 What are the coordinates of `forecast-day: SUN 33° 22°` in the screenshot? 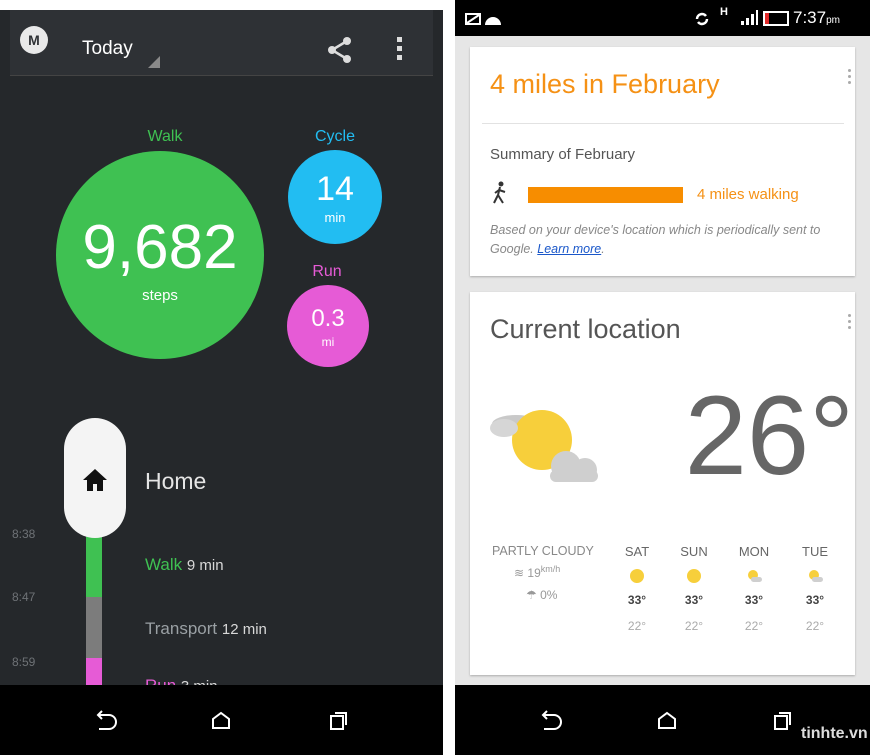 It's located at (694, 588).